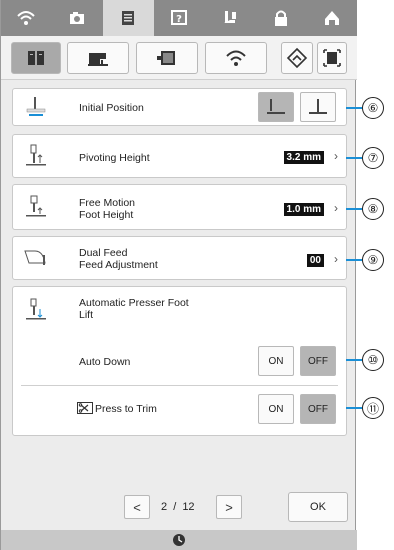  I want to click on bottom-status-bar, so click(179, 540).